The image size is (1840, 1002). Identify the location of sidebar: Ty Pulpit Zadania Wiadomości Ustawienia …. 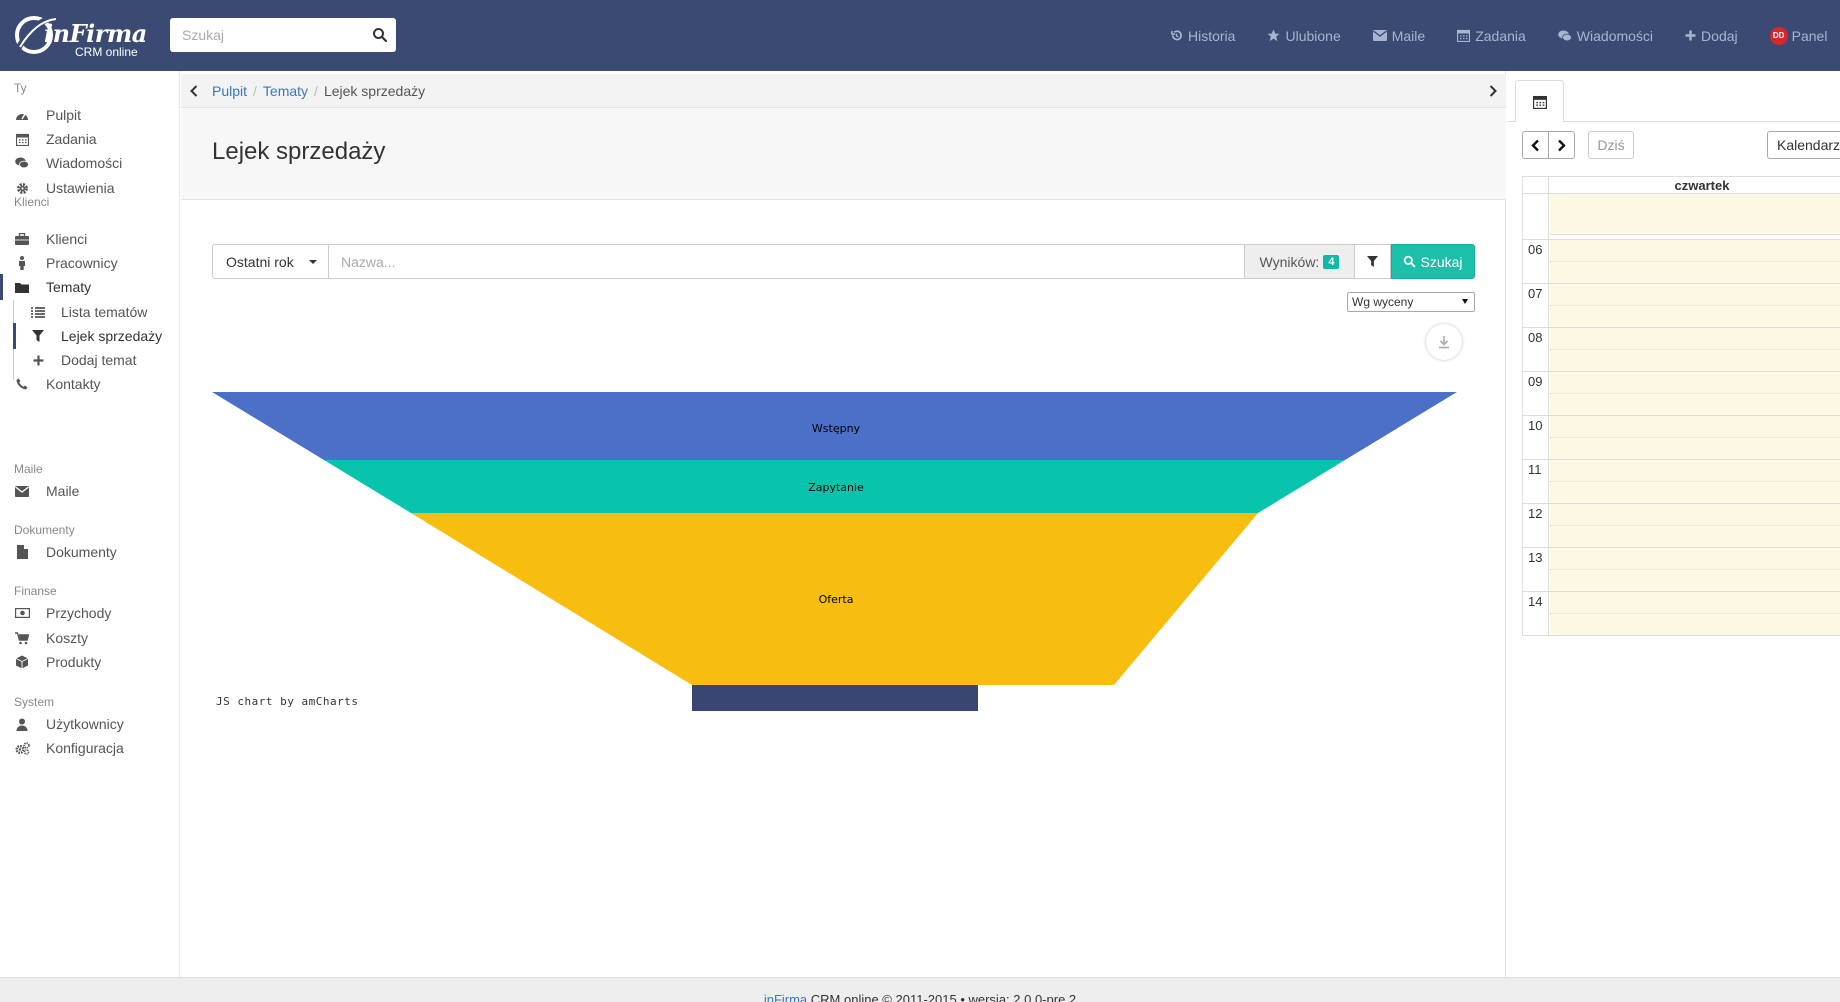
(90, 524).